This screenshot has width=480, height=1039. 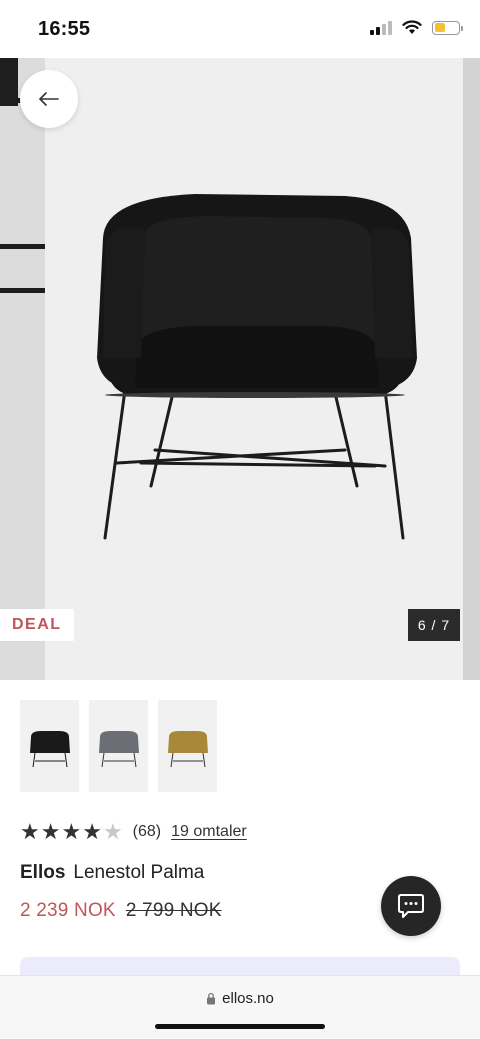 I want to click on status-time: 16:55, so click(x=64, y=29).